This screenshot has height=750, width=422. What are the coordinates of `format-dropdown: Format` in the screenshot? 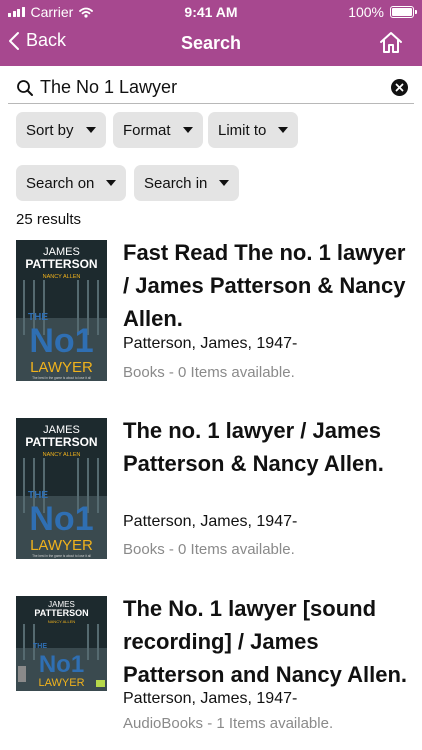 It's located at (158, 130).